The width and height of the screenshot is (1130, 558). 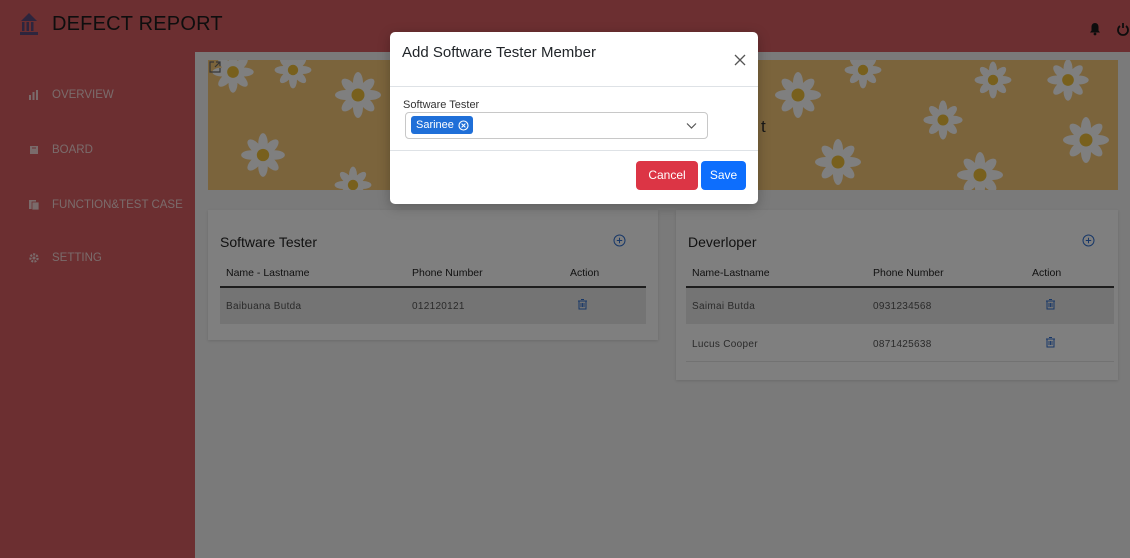 What do you see at coordinates (574, 86) in the screenshot?
I see `modal-header-divider` at bounding box center [574, 86].